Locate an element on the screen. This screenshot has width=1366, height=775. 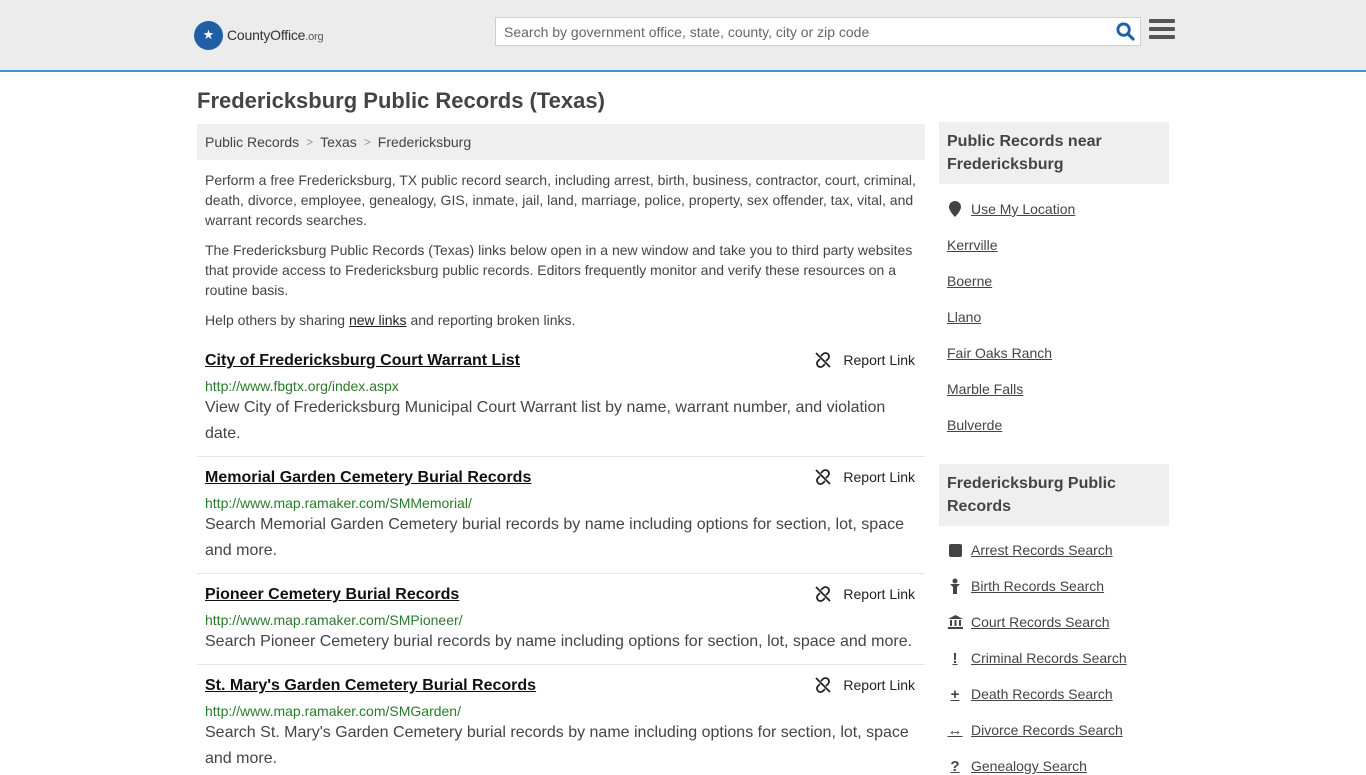
sidebar-link-genealogy: ? Genealogy Search is located at coordinates (1017, 766).